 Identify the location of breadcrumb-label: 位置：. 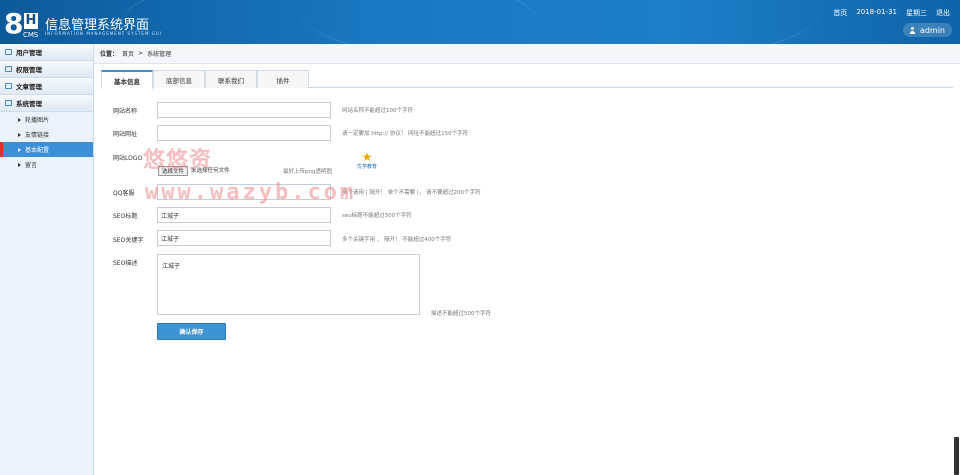
(109, 54).